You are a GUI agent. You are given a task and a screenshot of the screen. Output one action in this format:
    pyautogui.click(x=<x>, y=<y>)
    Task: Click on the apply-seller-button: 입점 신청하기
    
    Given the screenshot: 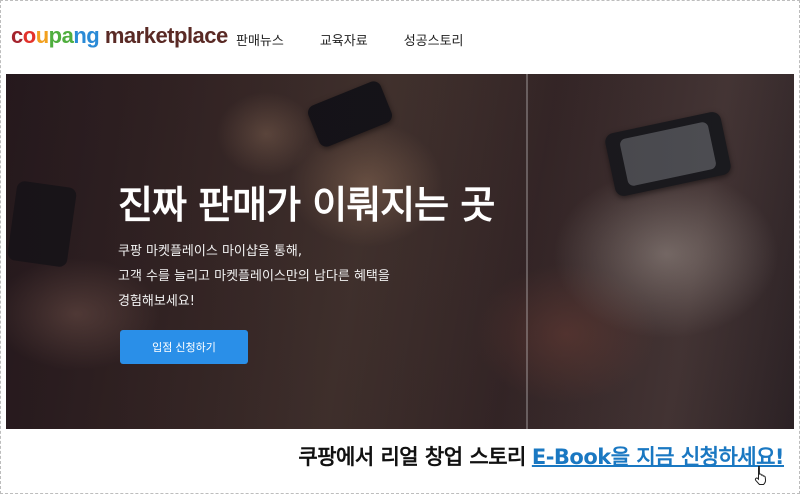 What is the action you would take?
    pyautogui.click(x=184, y=347)
    